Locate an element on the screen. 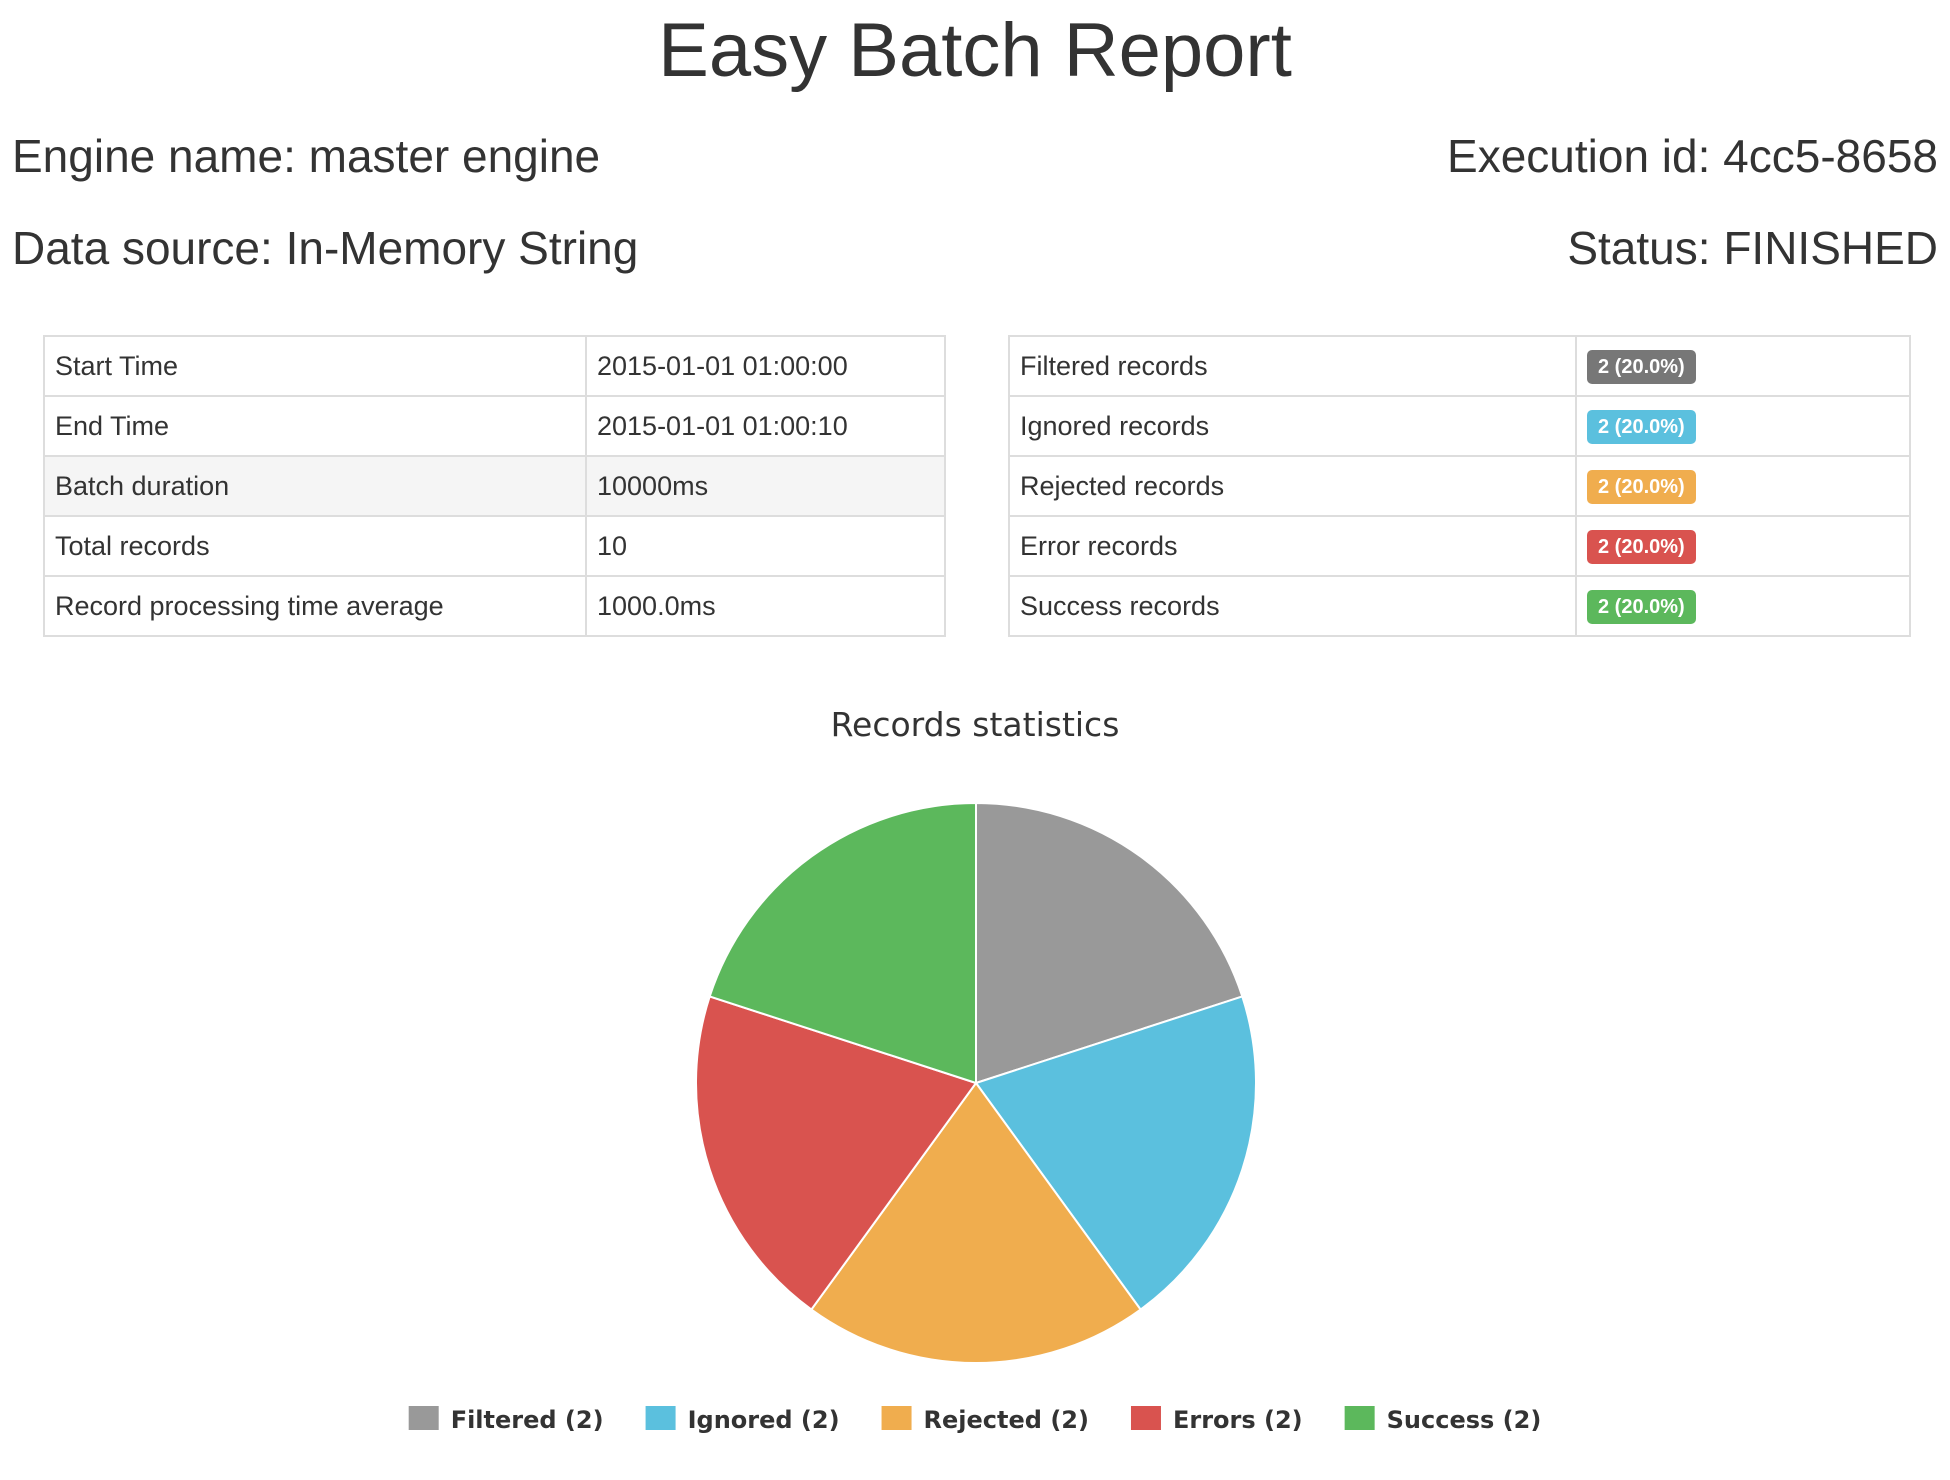 The height and width of the screenshot is (1480, 1950). table-row: Success records 2 (20.0%) is located at coordinates (1459, 606).